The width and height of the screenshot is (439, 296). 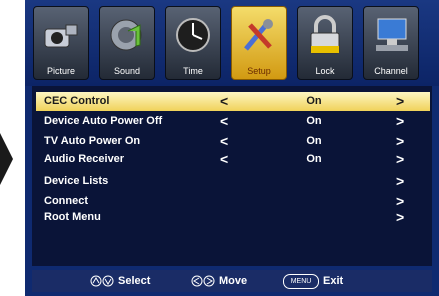 What do you see at coordinates (127, 71) in the screenshot?
I see `tab-label: Sound` at bounding box center [127, 71].